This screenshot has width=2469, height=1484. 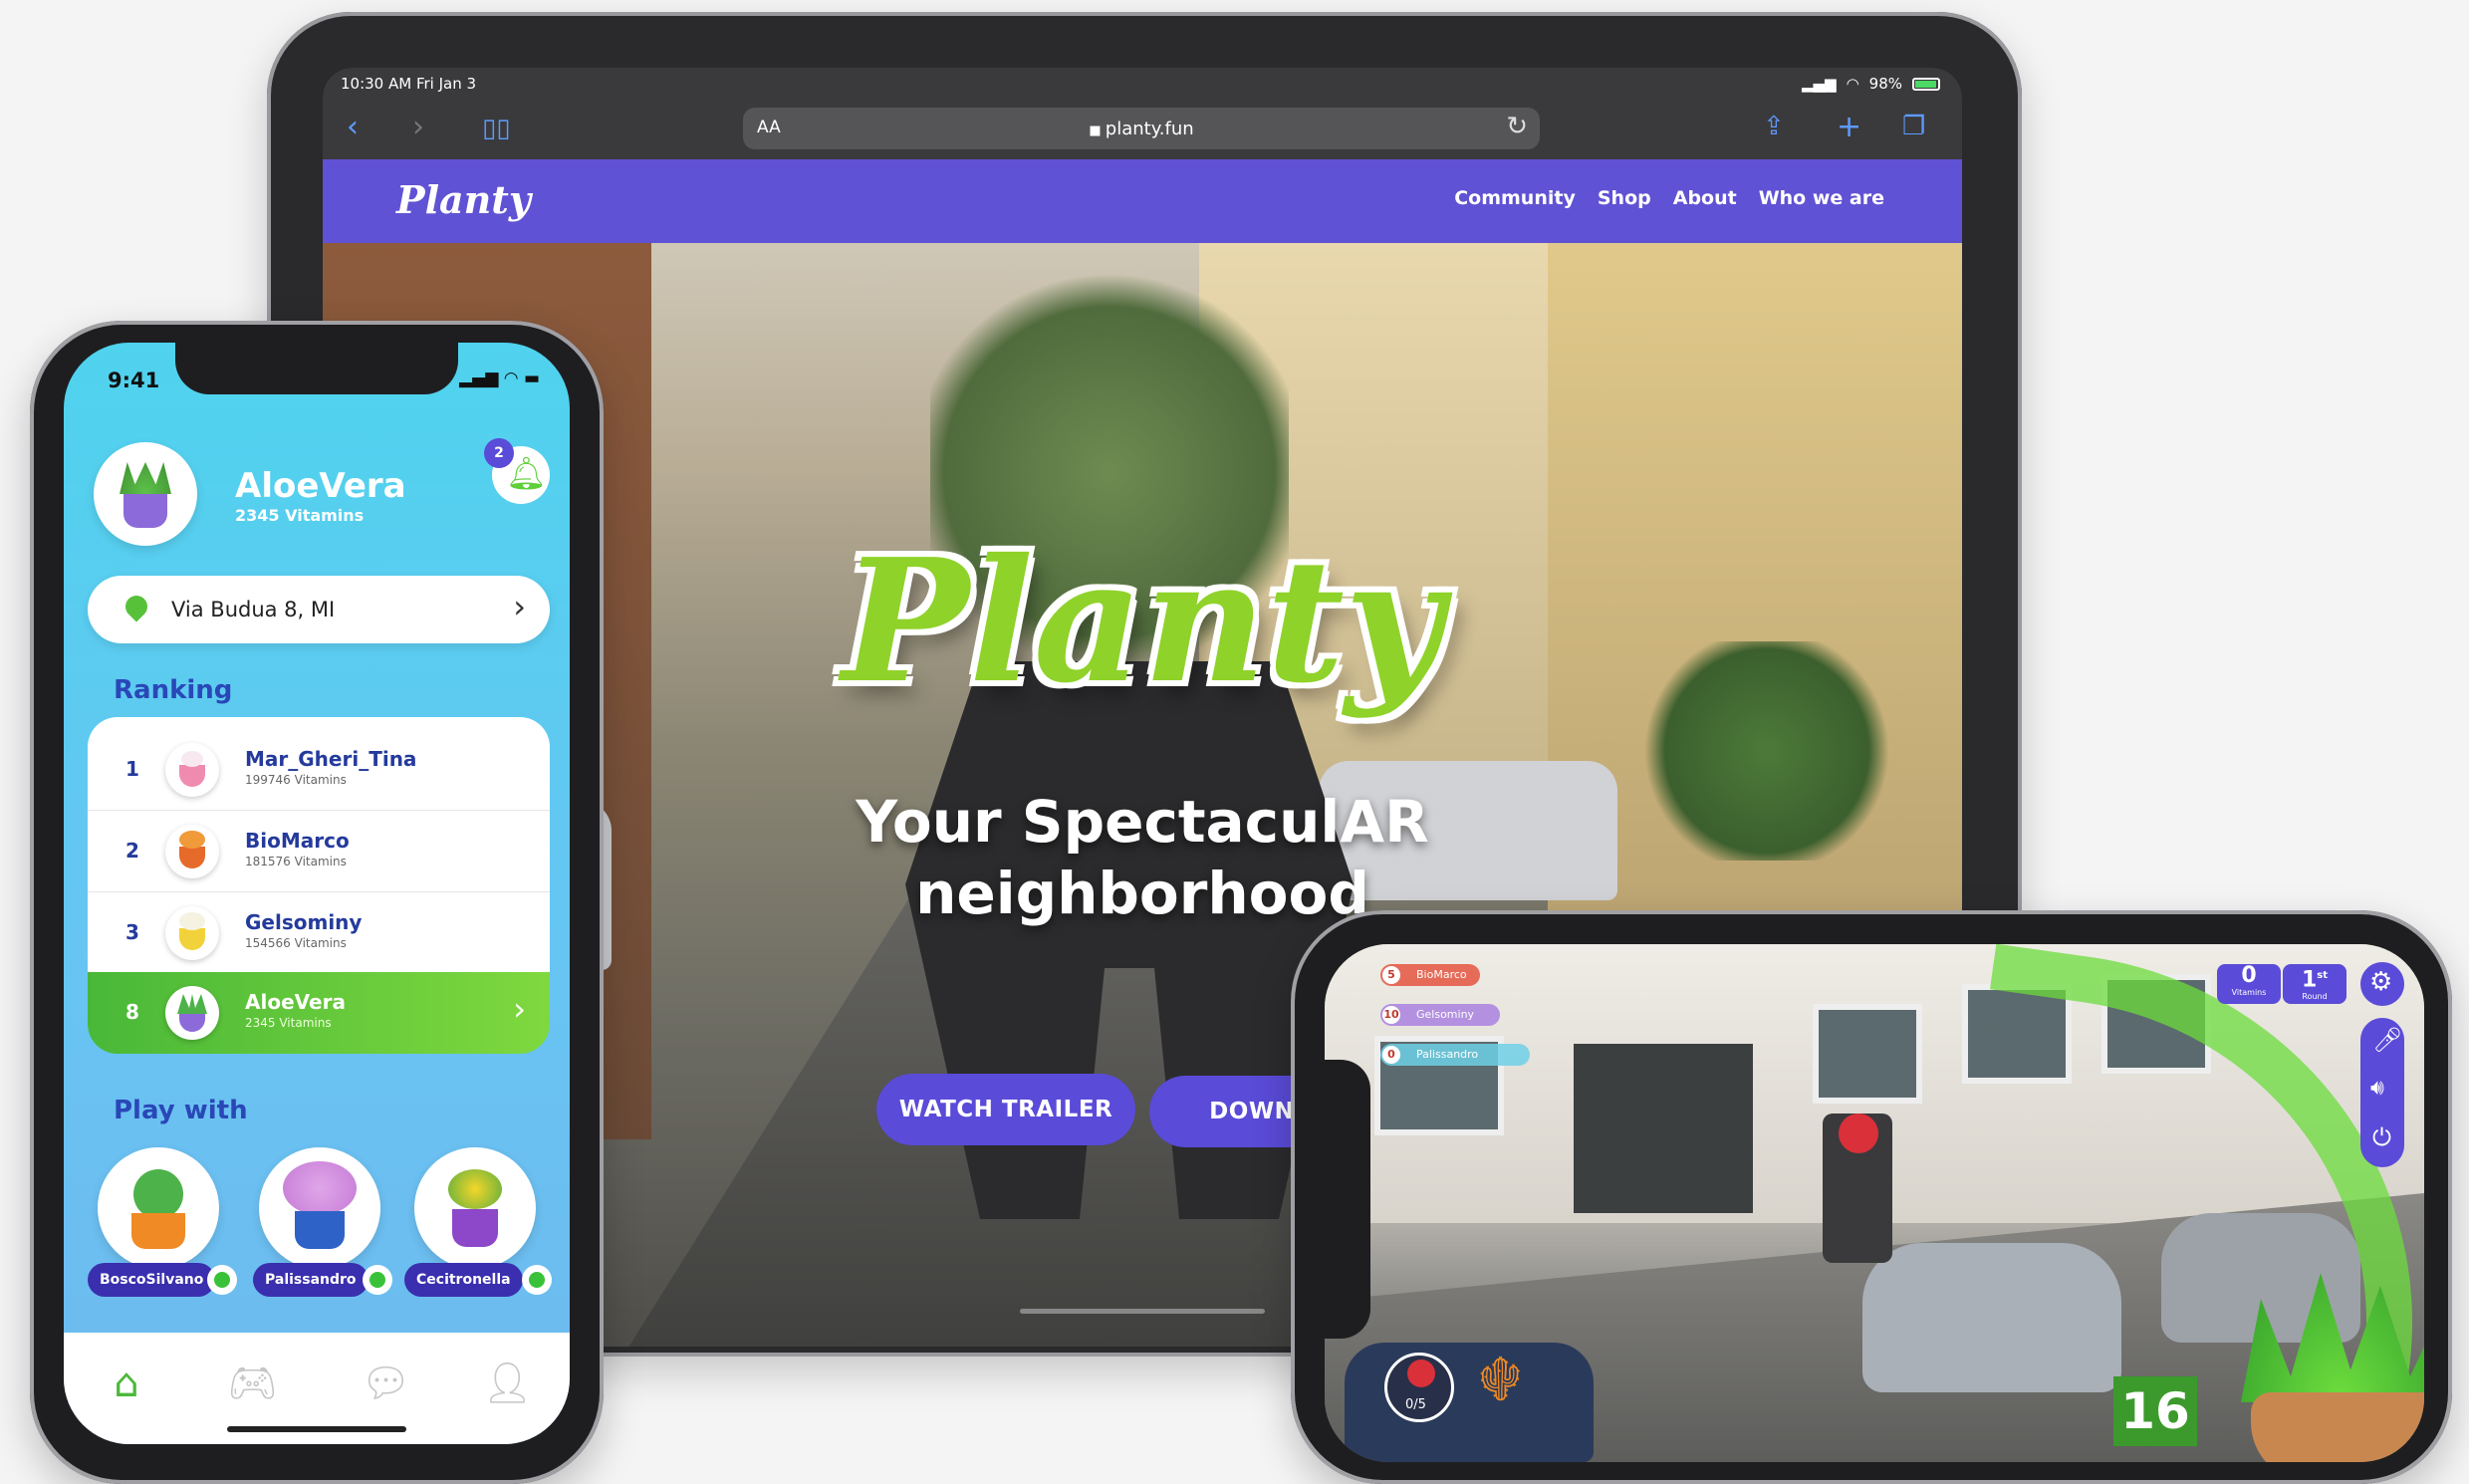 What do you see at coordinates (132, 769) in the screenshot?
I see `rank-number: 1` at bounding box center [132, 769].